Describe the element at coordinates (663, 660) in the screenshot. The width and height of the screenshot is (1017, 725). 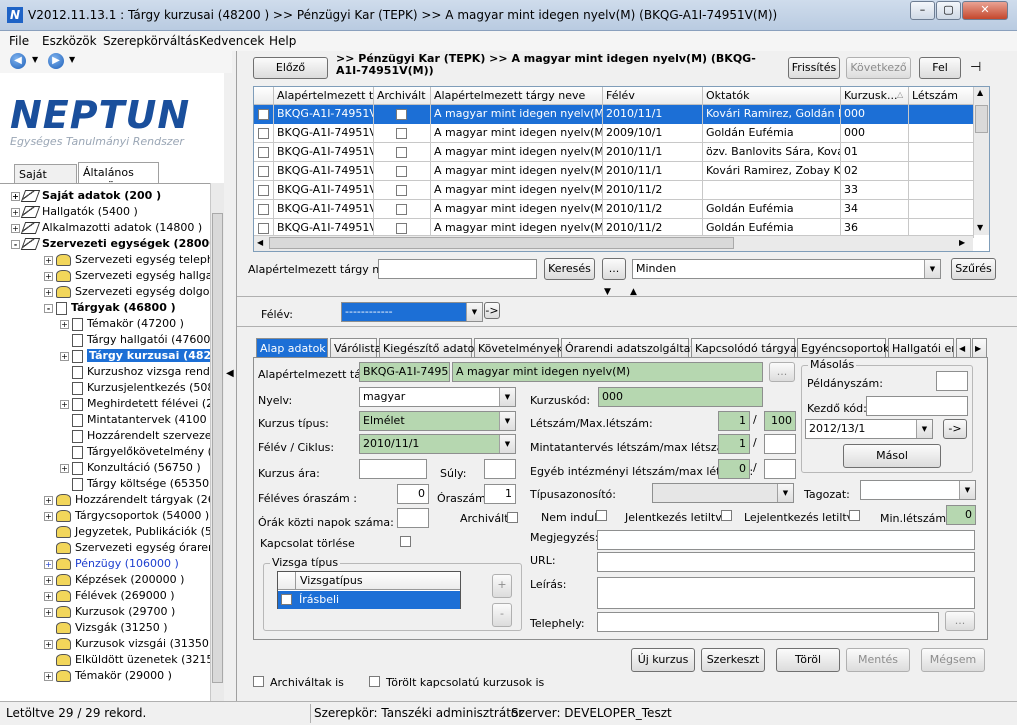
I see `new-course-button: Új kurzus` at that location.